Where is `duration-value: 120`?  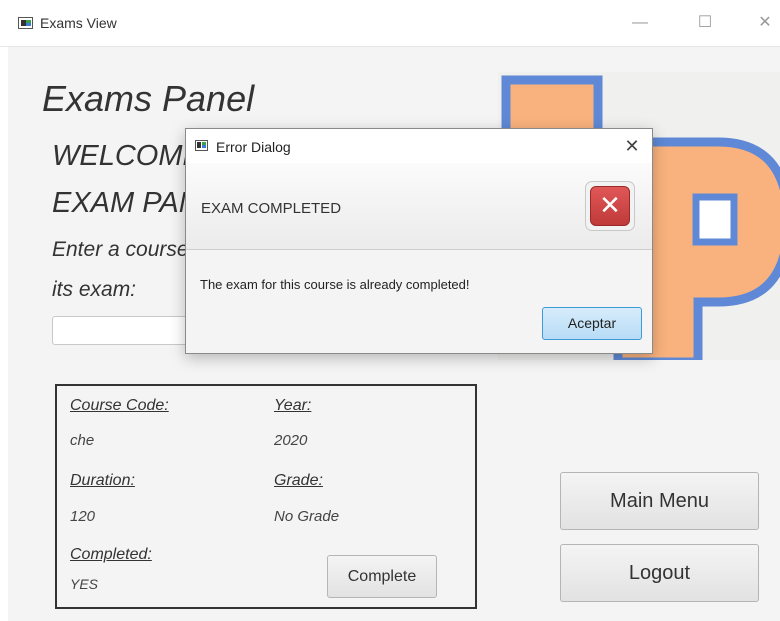
duration-value: 120 is located at coordinates (83, 516).